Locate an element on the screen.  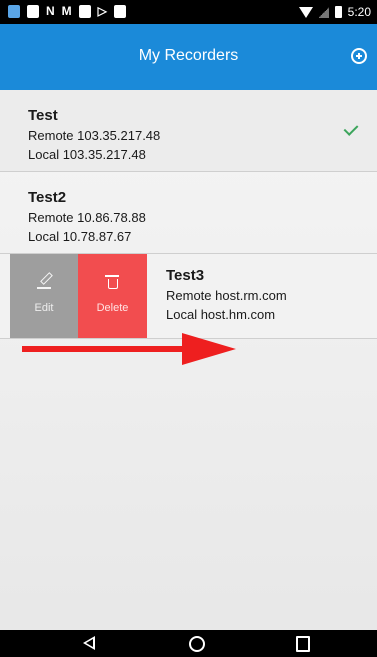
pencil-underline is located at coordinates (44, 288).